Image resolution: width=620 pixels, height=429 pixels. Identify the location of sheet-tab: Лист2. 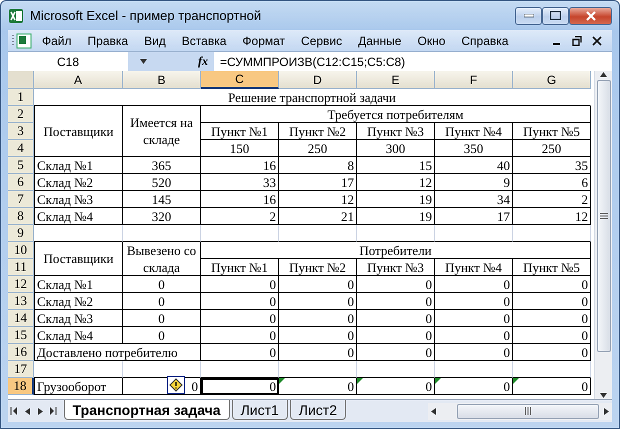
(318, 410).